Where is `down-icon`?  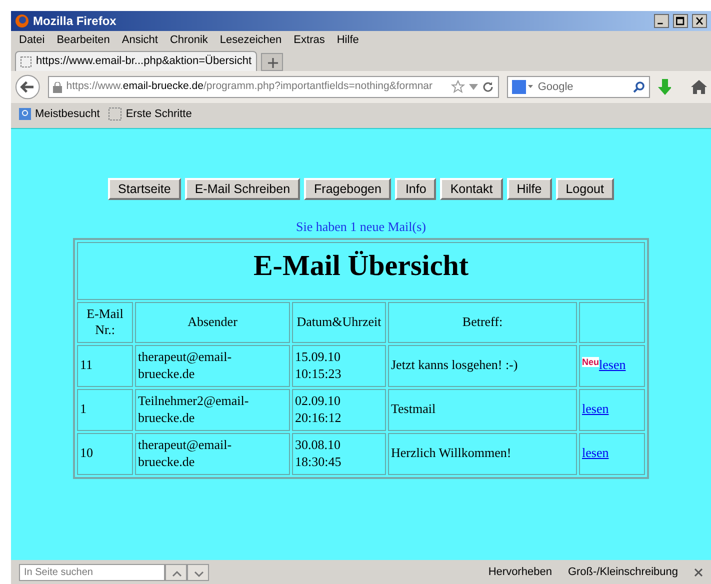 down-icon is located at coordinates (198, 572).